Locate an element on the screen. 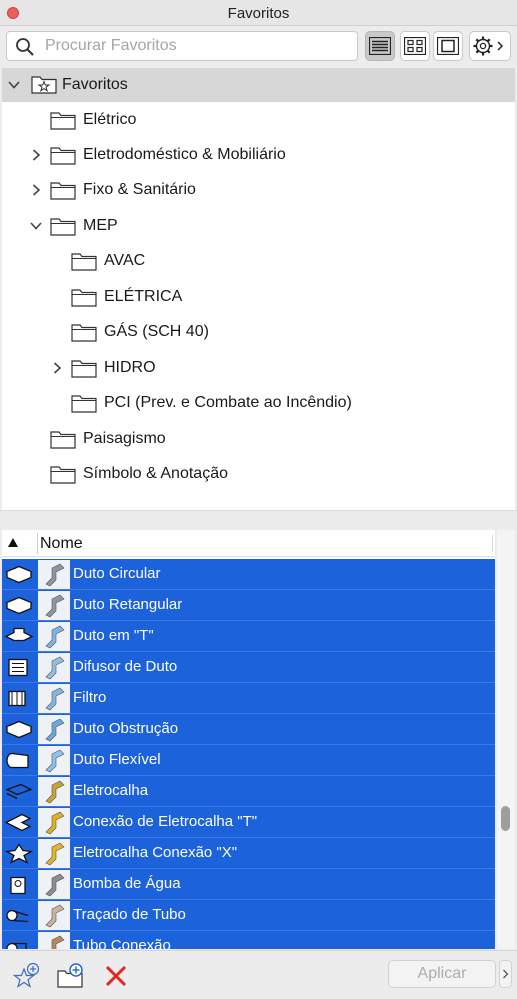 Image resolution: width=517 pixels, height=999 pixels. toolbar is located at coordinates (258, 47).